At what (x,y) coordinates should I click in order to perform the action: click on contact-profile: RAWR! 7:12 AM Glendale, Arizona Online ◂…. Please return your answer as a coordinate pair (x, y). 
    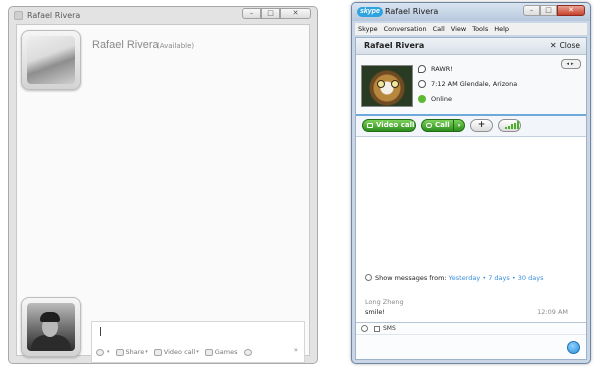
    Looking at the image, I should click on (471, 85).